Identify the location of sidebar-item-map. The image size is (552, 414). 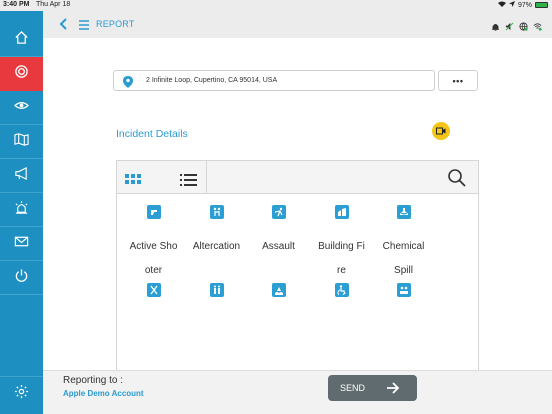
(21, 142).